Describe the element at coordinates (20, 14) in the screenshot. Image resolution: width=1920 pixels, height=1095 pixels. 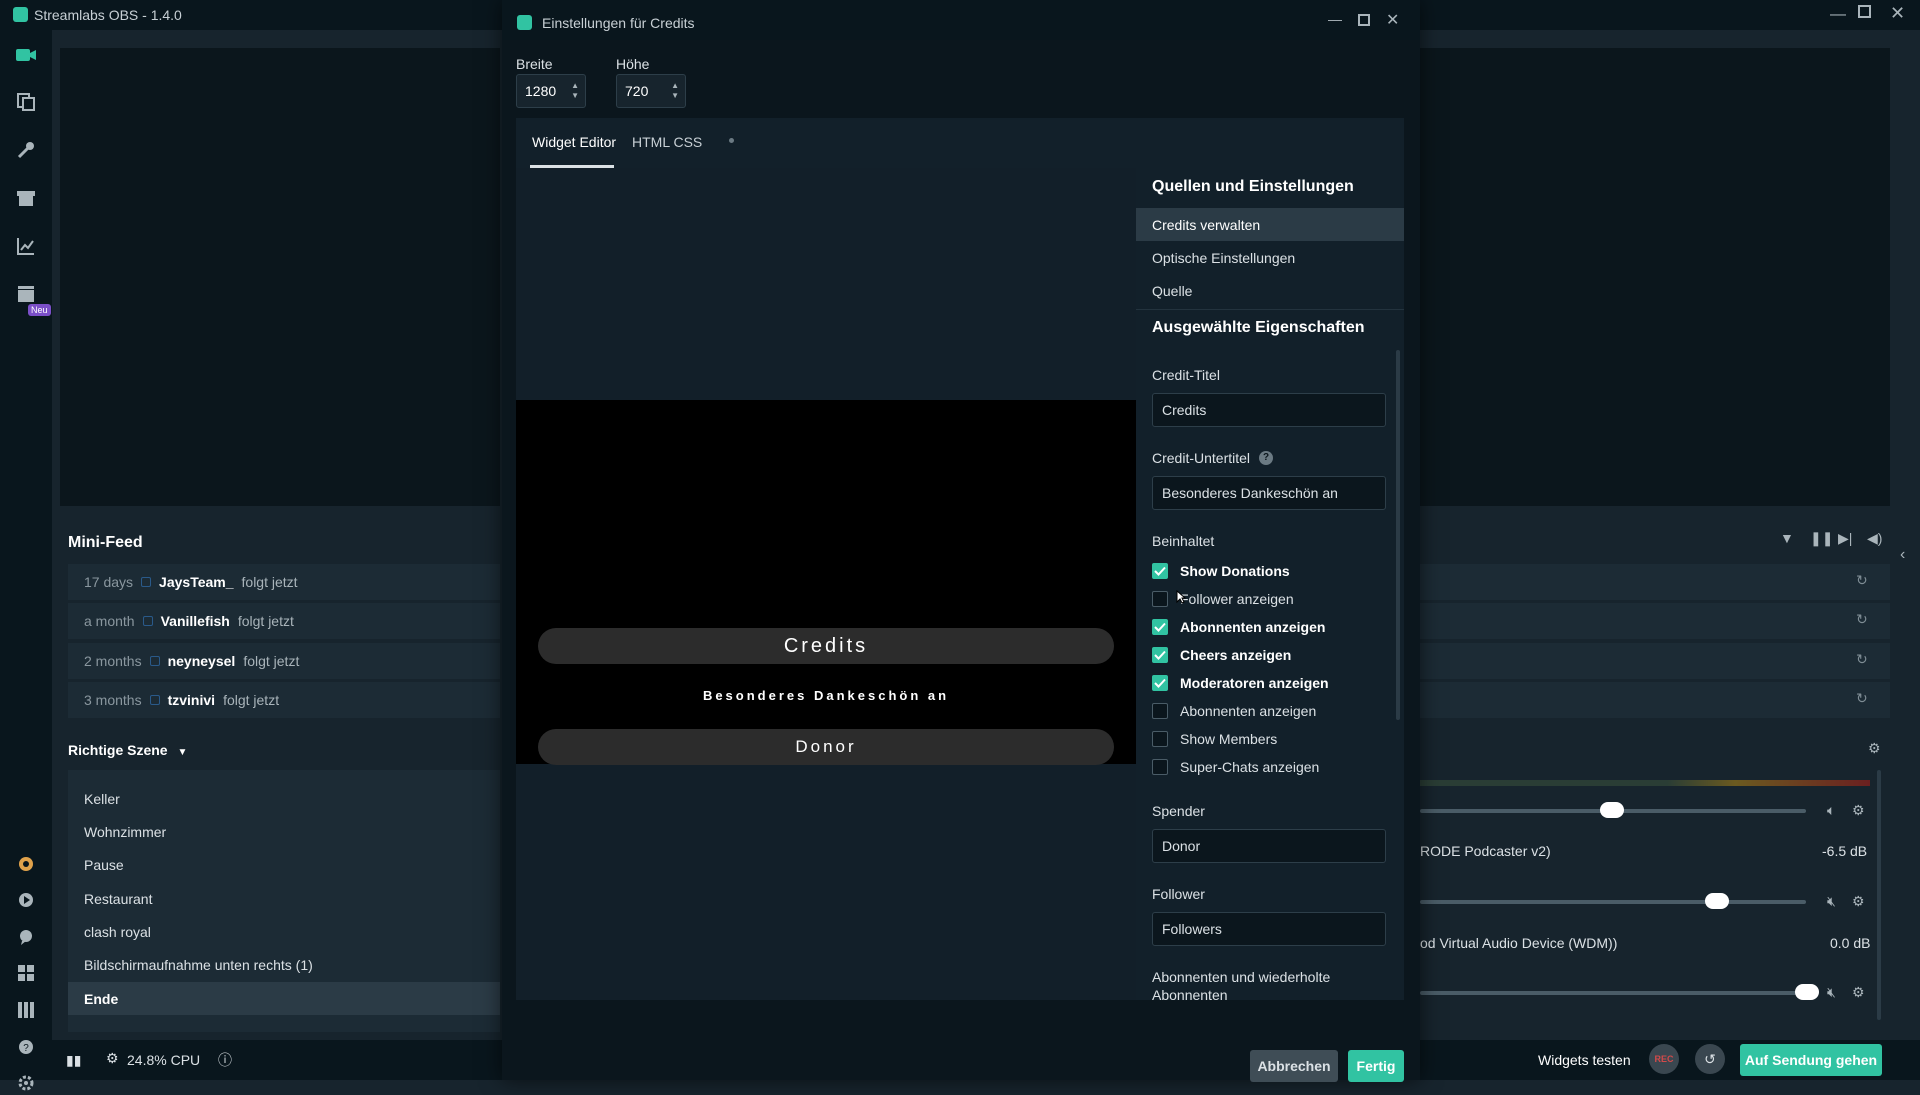
I see `app-logo-icon` at that location.